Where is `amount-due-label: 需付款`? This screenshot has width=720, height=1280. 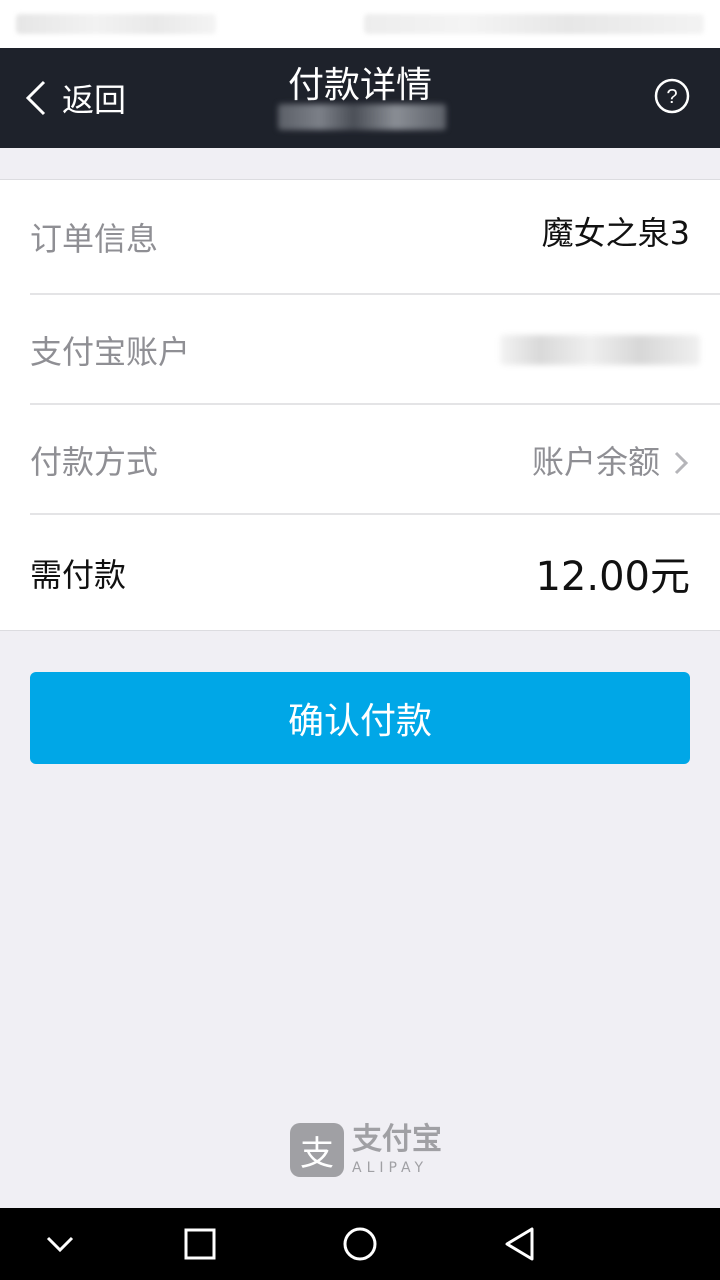 amount-due-label: 需付款 is located at coordinates (78, 575).